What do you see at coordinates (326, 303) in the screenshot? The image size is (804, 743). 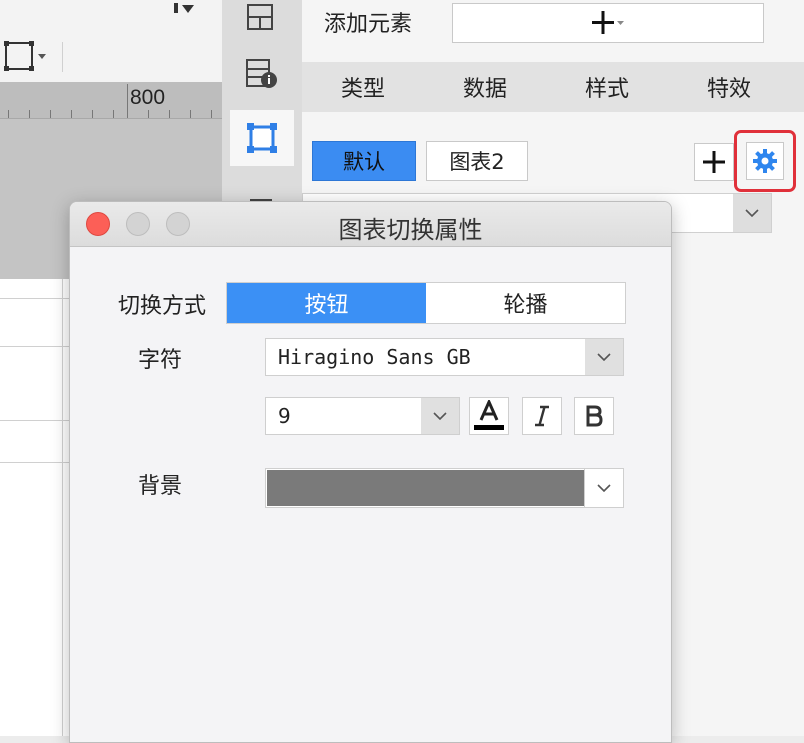 I see `switch-mode-buttons-option: 按钮` at bounding box center [326, 303].